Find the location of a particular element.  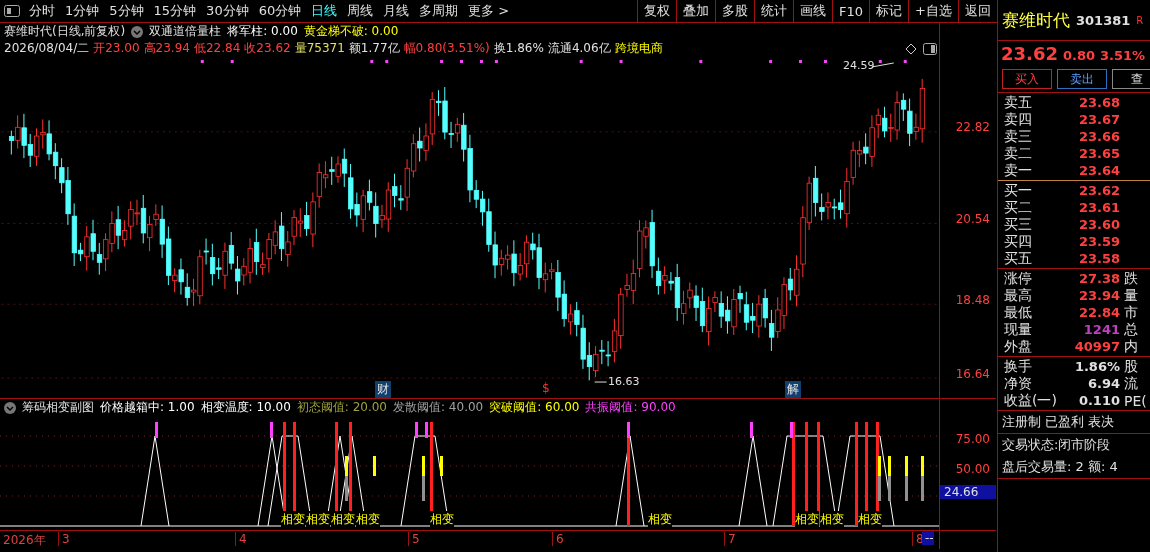

stat-value: 40997 is located at coordinates (1096, 346).